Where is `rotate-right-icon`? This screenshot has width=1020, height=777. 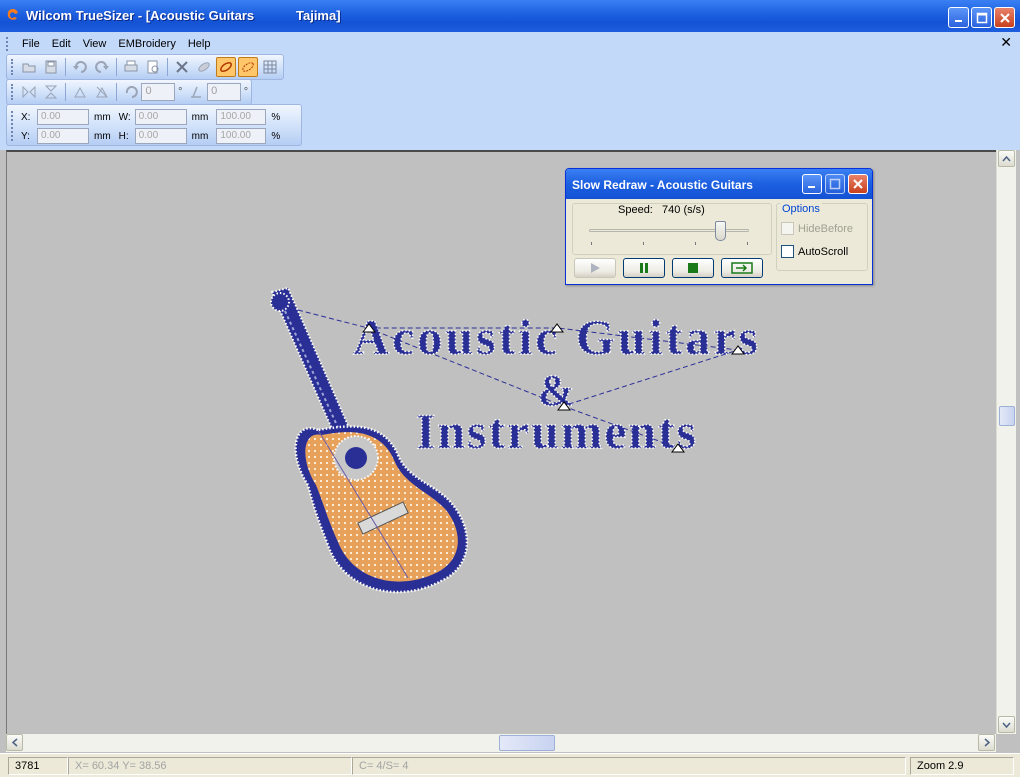
rotate-right-icon is located at coordinates (102, 92).